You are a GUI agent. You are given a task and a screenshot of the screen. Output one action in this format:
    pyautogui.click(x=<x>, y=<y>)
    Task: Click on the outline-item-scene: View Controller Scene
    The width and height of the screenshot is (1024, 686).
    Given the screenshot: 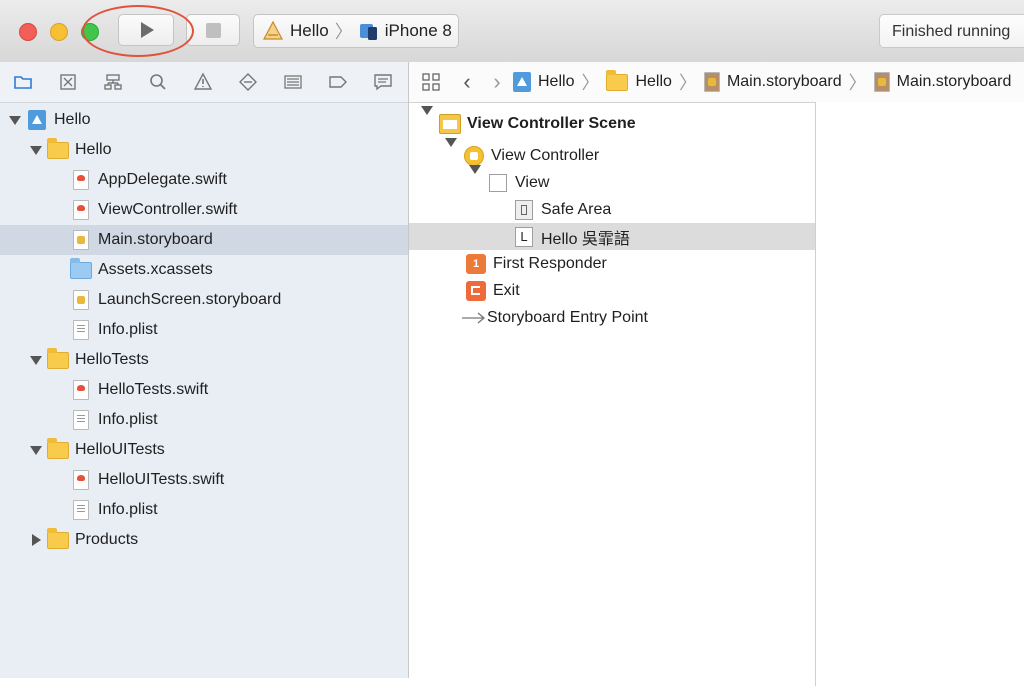 What is the action you would take?
    pyautogui.click(x=612, y=121)
    